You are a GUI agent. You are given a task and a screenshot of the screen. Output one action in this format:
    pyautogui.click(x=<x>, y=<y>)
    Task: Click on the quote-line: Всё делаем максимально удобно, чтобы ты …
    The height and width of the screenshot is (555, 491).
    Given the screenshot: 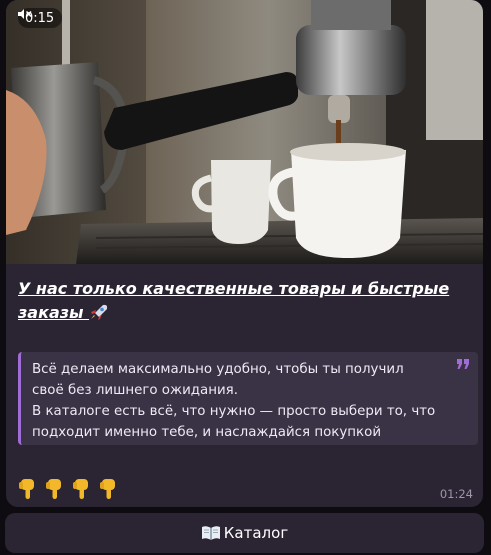 What is the action you would take?
    pyautogui.click(x=218, y=369)
    